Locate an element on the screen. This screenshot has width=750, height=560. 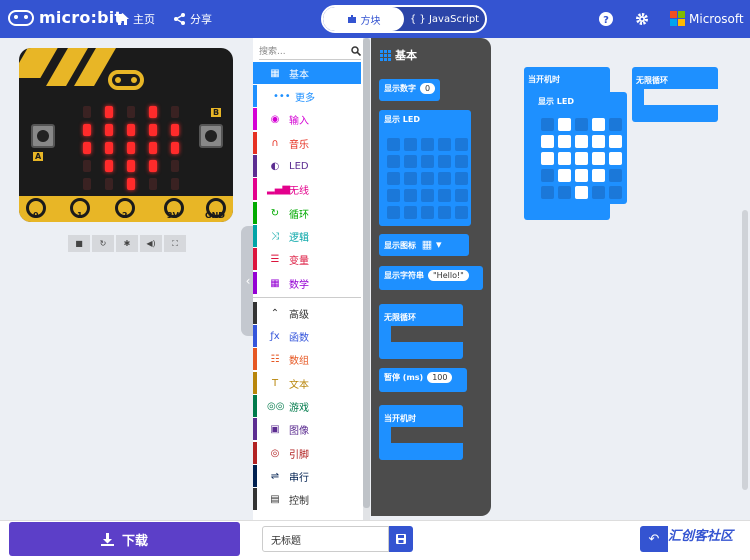
toolbox-category: ⌃ 高级 is located at coordinates (307, 313).